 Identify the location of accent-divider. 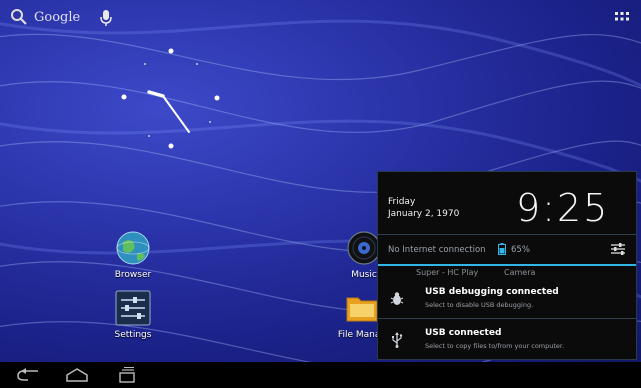
(507, 265).